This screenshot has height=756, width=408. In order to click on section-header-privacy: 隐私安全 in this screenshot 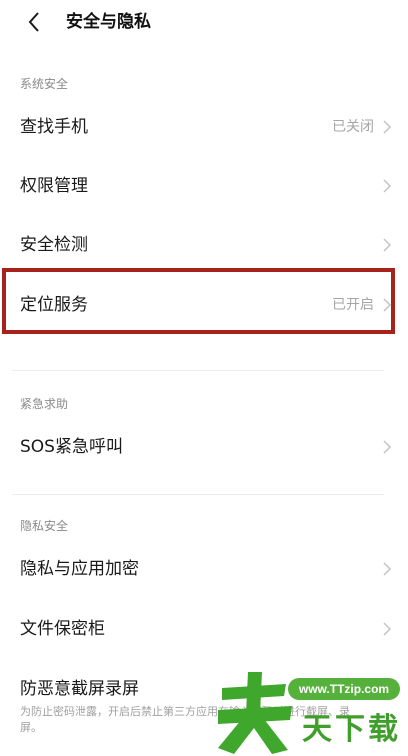, I will do `click(44, 526)`.